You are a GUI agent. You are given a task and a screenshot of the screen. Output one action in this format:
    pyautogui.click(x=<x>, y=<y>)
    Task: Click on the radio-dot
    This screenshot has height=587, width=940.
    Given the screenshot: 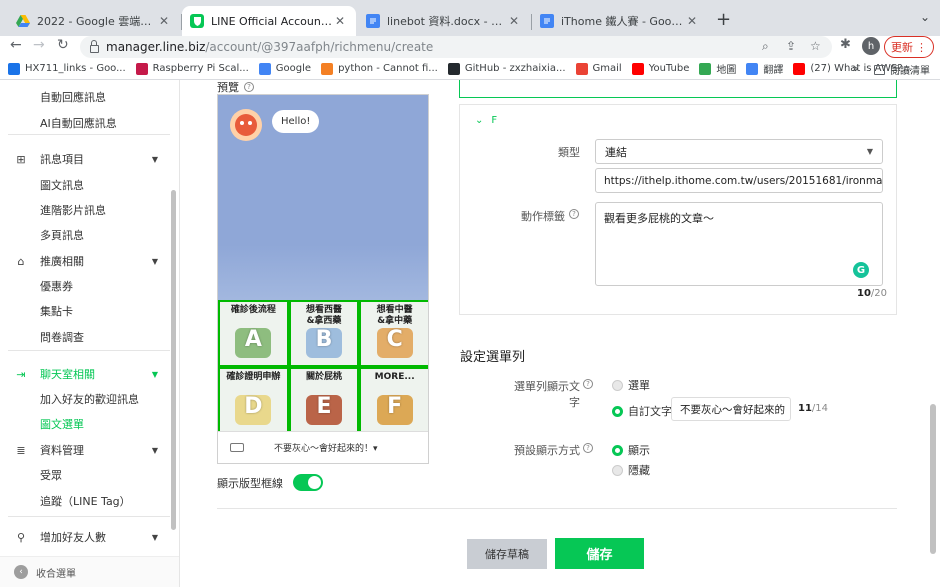 What is the action you would take?
    pyautogui.click(x=617, y=385)
    